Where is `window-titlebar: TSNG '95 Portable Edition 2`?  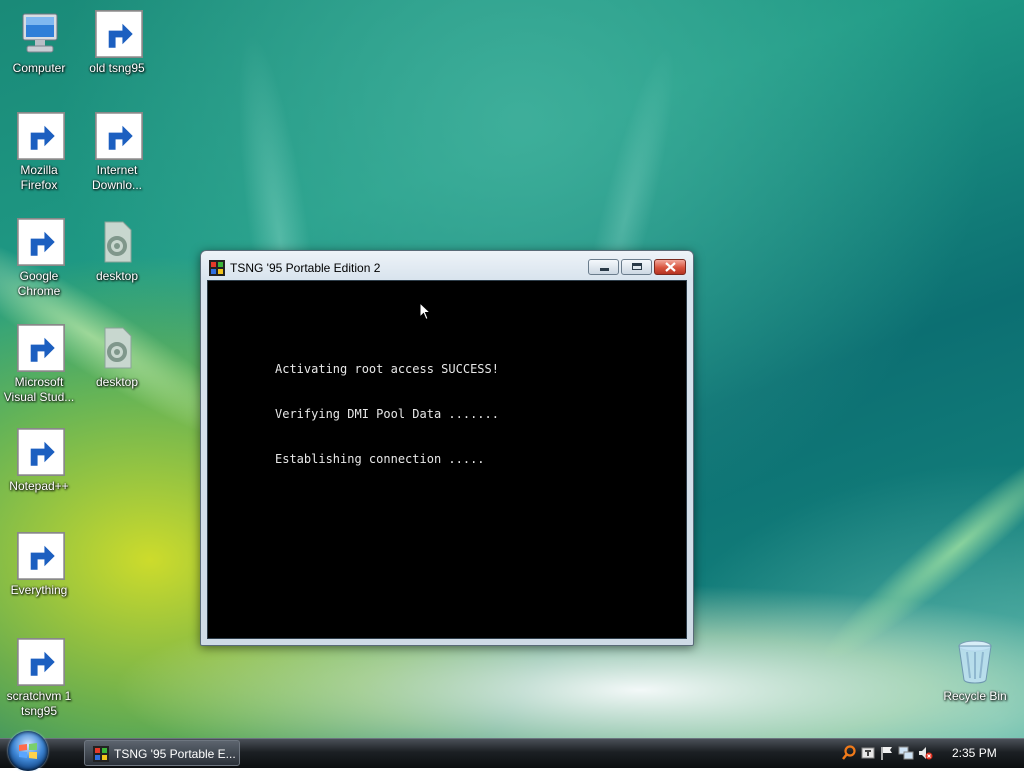 window-titlebar: TSNG '95 Portable Edition 2 is located at coordinates (447, 267).